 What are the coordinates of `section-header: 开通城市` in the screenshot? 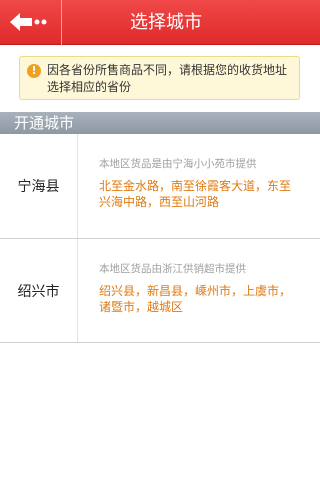 It's located at (160, 123).